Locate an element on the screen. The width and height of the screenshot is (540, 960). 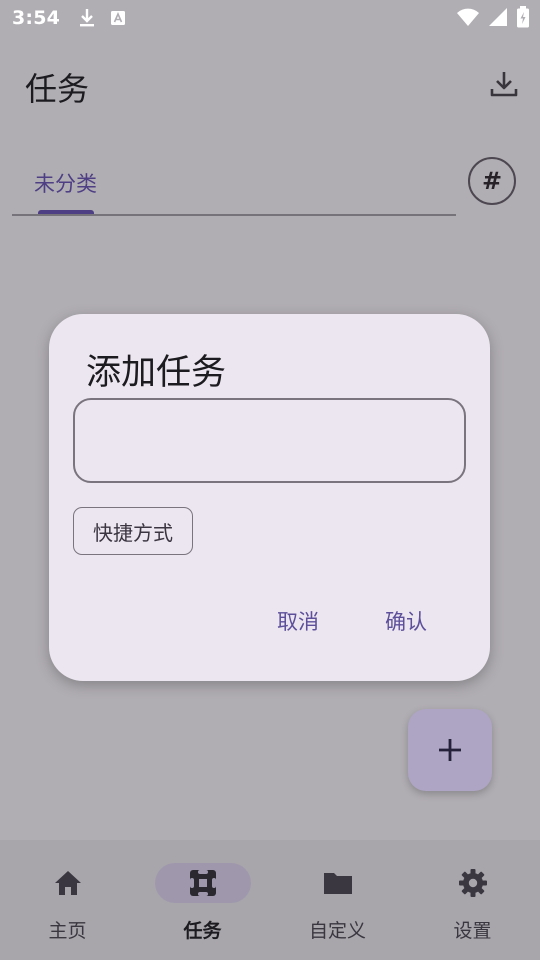
status-bar: 3:54 is located at coordinates (270, 18).